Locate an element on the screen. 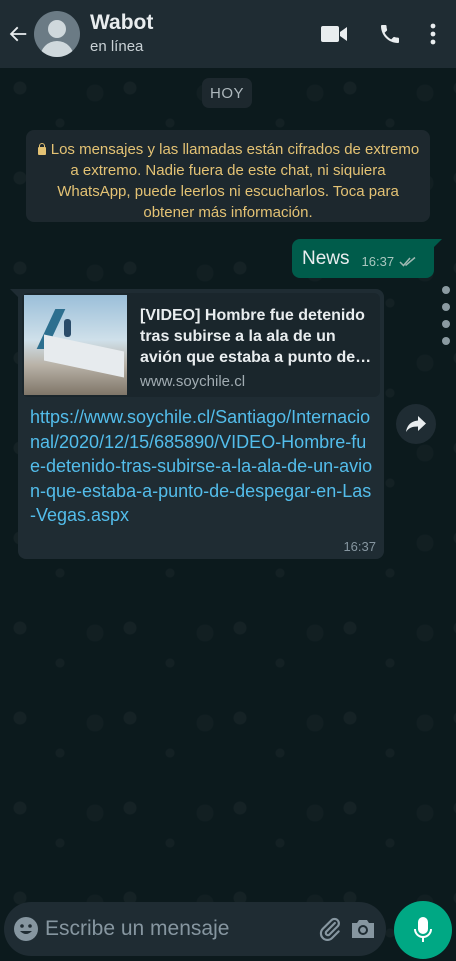 The width and height of the screenshot is (456, 961). camera-button is located at coordinates (362, 929).